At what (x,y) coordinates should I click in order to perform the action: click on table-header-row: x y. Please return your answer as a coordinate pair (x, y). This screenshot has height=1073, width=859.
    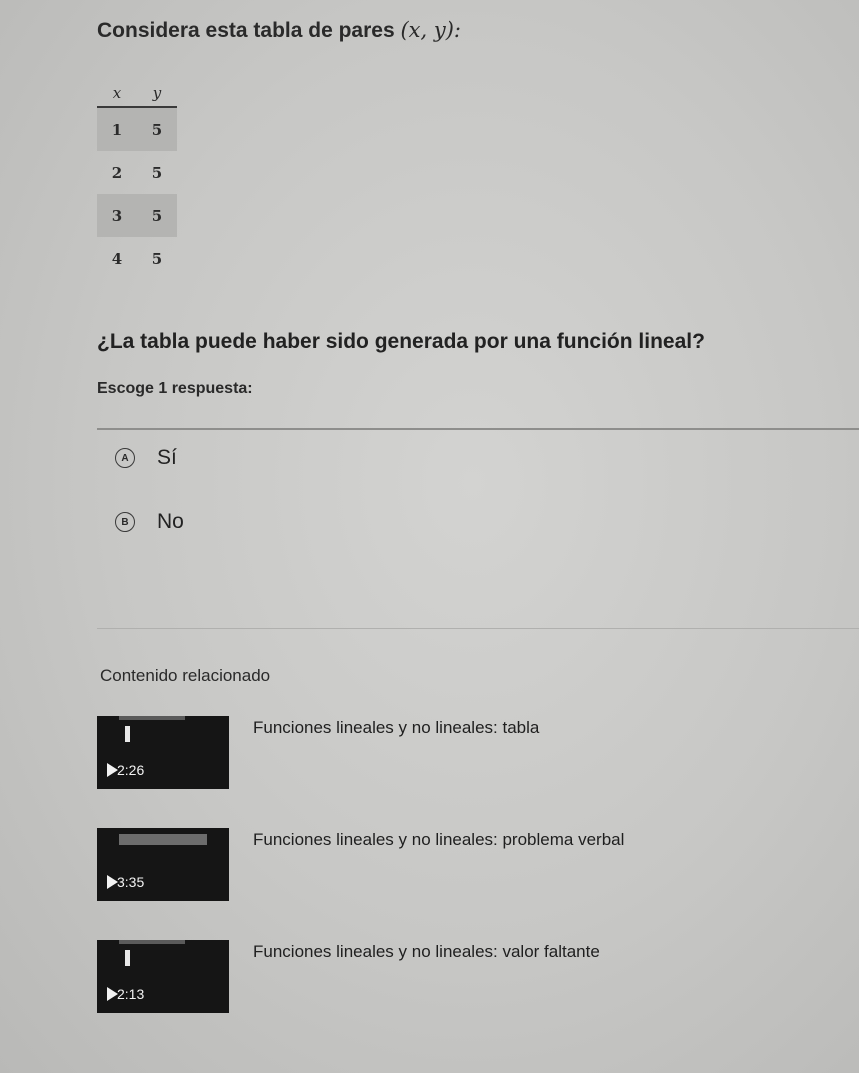
    Looking at the image, I should click on (137, 94).